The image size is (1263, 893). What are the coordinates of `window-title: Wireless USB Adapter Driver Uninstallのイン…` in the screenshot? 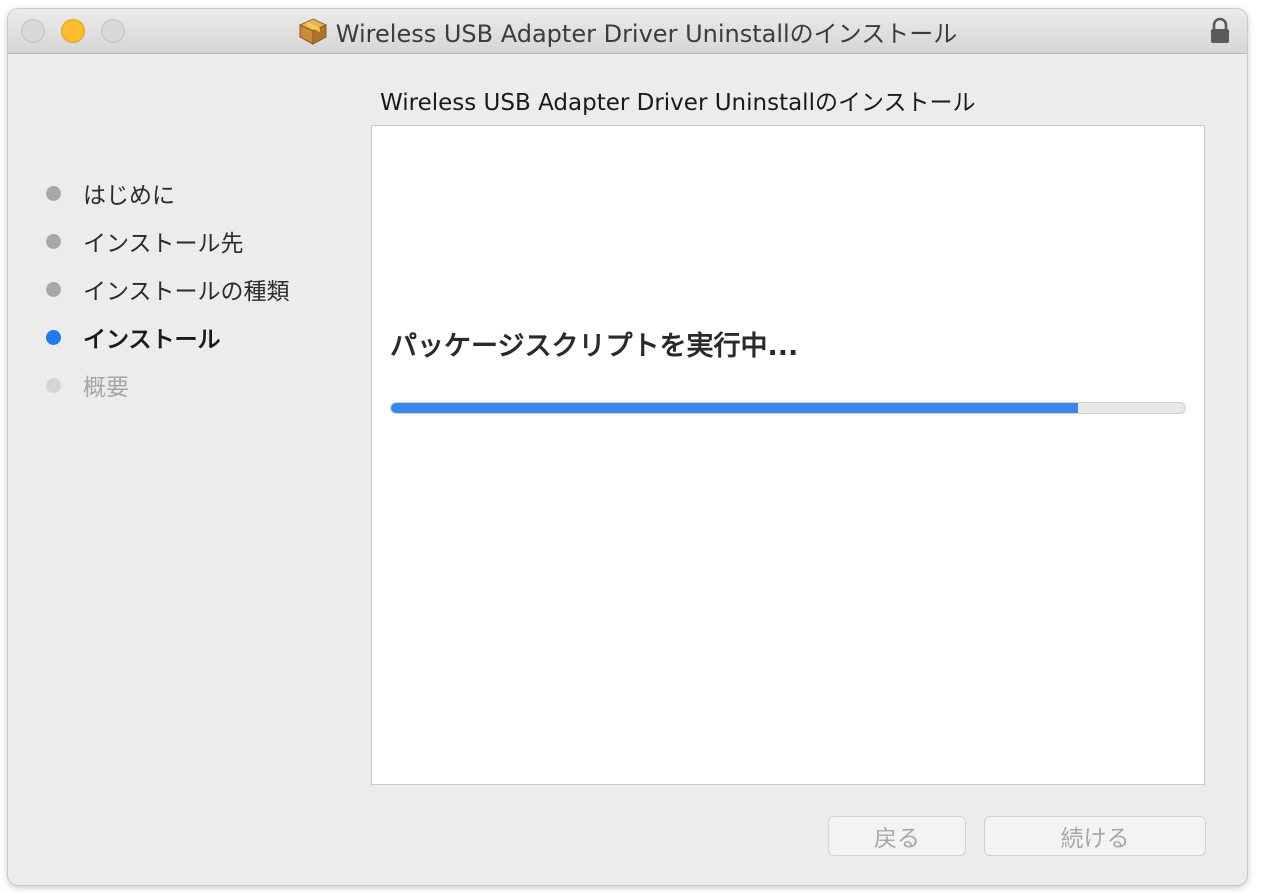 It's located at (646, 33).